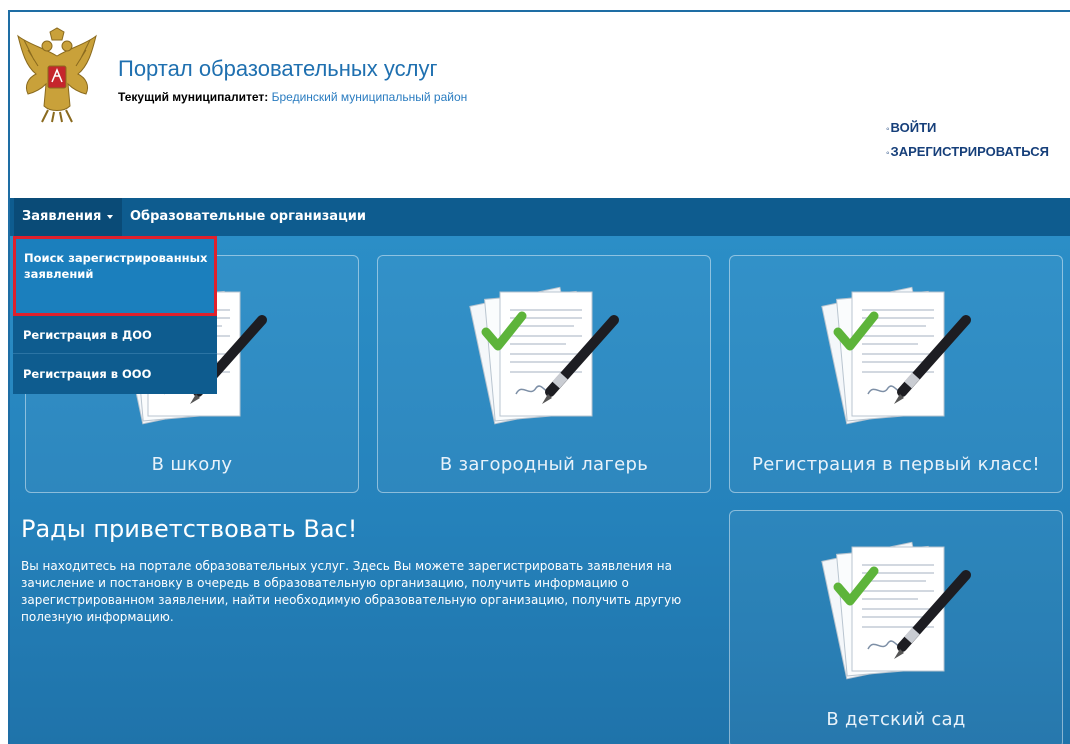 The height and width of the screenshot is (744, 1070). What do you see at coordinates (277, 69) in the screenshot?
I see `portal-title: Портал образовательных услуг` at bounding box center [277, 69].